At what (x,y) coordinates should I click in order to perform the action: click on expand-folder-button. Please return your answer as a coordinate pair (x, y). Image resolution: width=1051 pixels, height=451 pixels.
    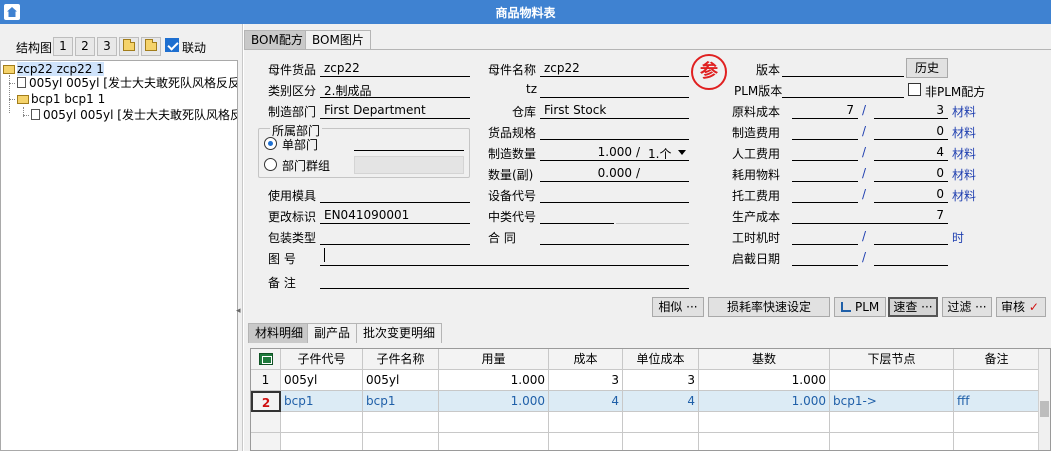
    Looking at the image, I should click on (151, 46).